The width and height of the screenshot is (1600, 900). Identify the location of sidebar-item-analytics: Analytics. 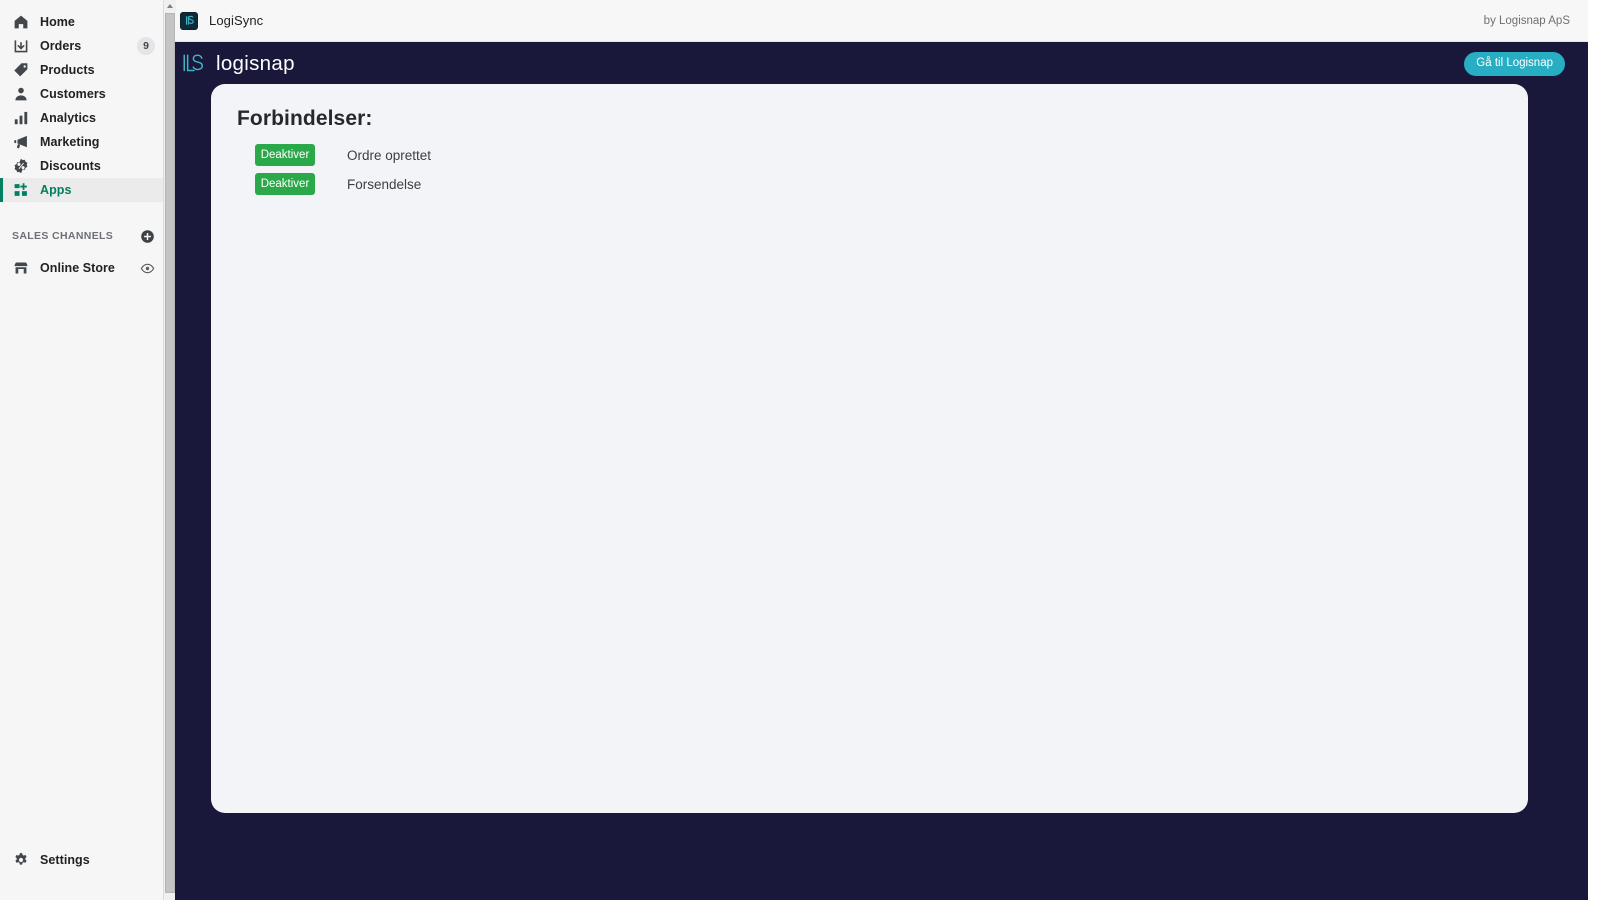
(81, 118).